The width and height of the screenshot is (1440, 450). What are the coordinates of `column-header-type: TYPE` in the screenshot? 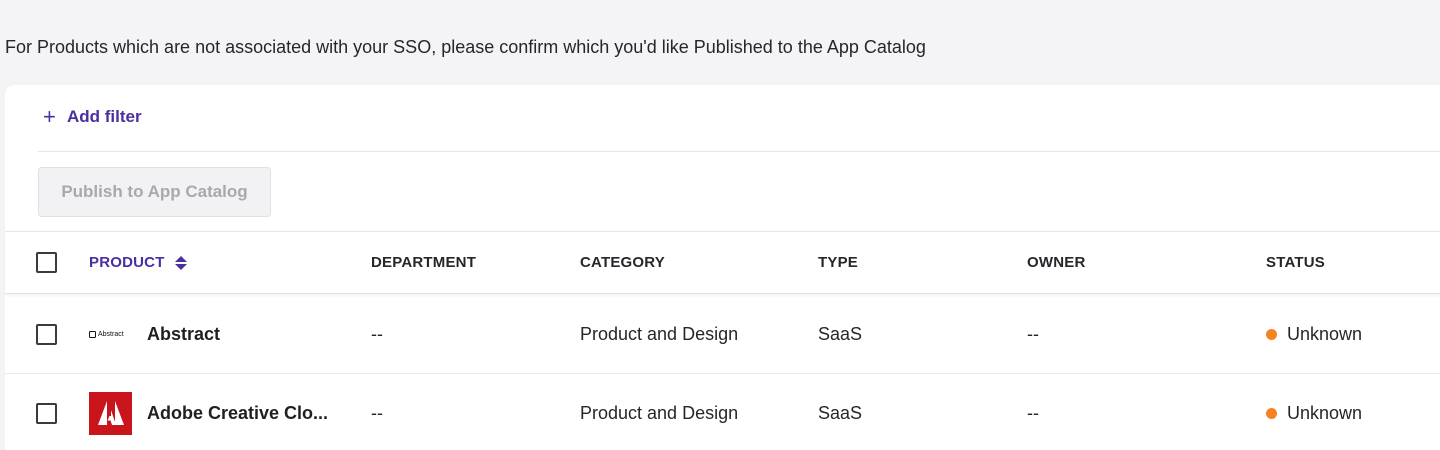 It's located at (838, 262).